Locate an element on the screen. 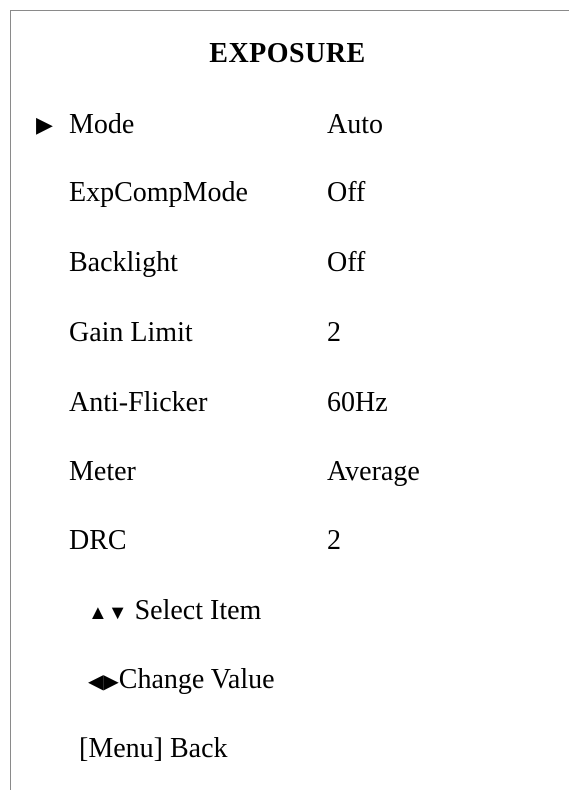  menu-item-value: Auto is located at coordinates (355, 124).